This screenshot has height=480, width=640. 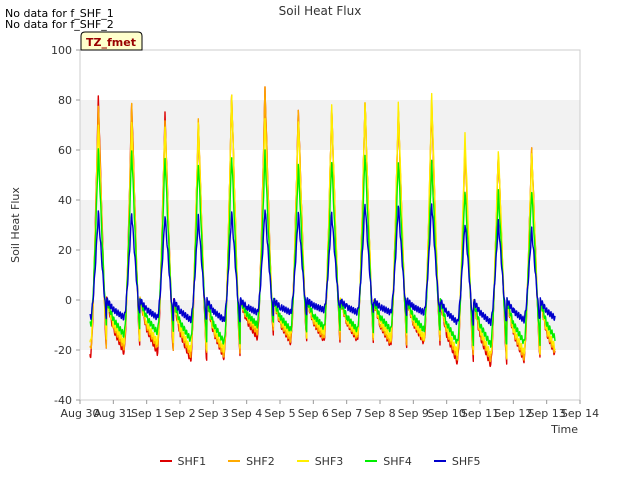 I want to click on y-tick-label: 60, so click(x=65, y=150).